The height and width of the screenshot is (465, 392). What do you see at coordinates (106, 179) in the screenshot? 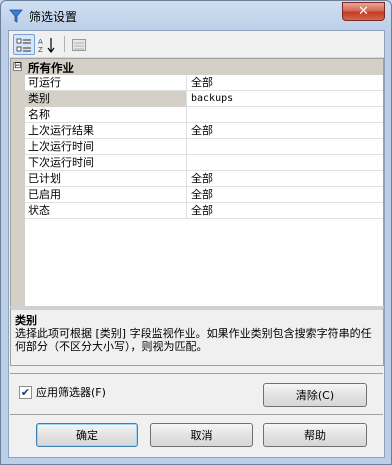
I see `property-name: 已计划` at bounding box center [106, 179].